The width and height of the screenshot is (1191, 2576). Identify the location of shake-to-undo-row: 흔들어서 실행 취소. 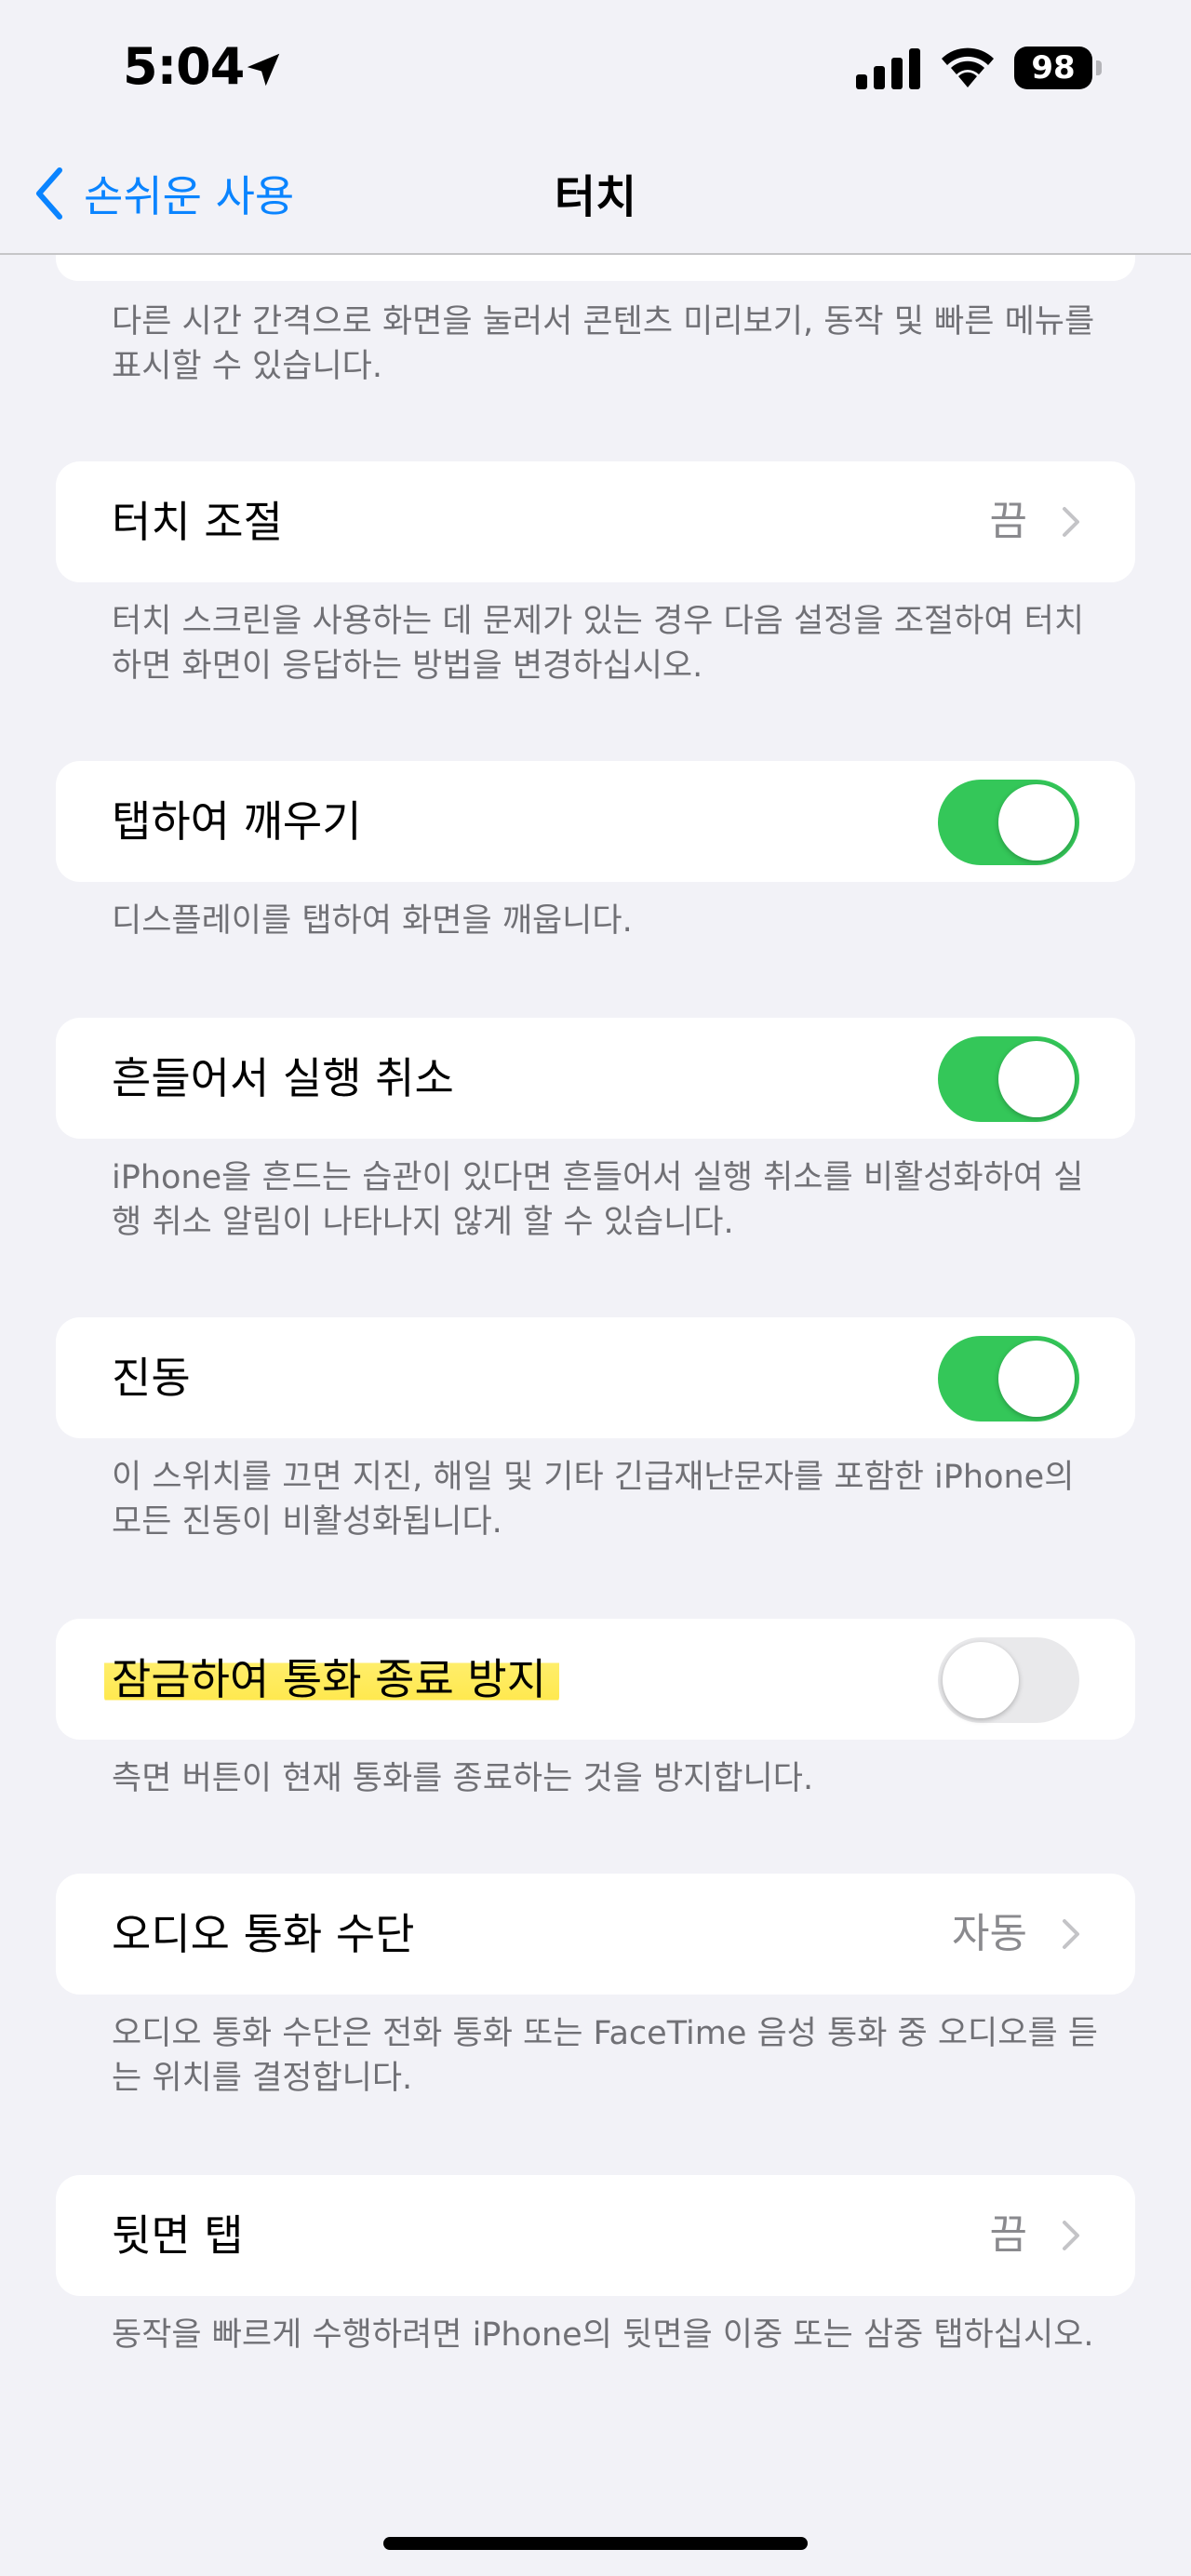
(595, 1078).